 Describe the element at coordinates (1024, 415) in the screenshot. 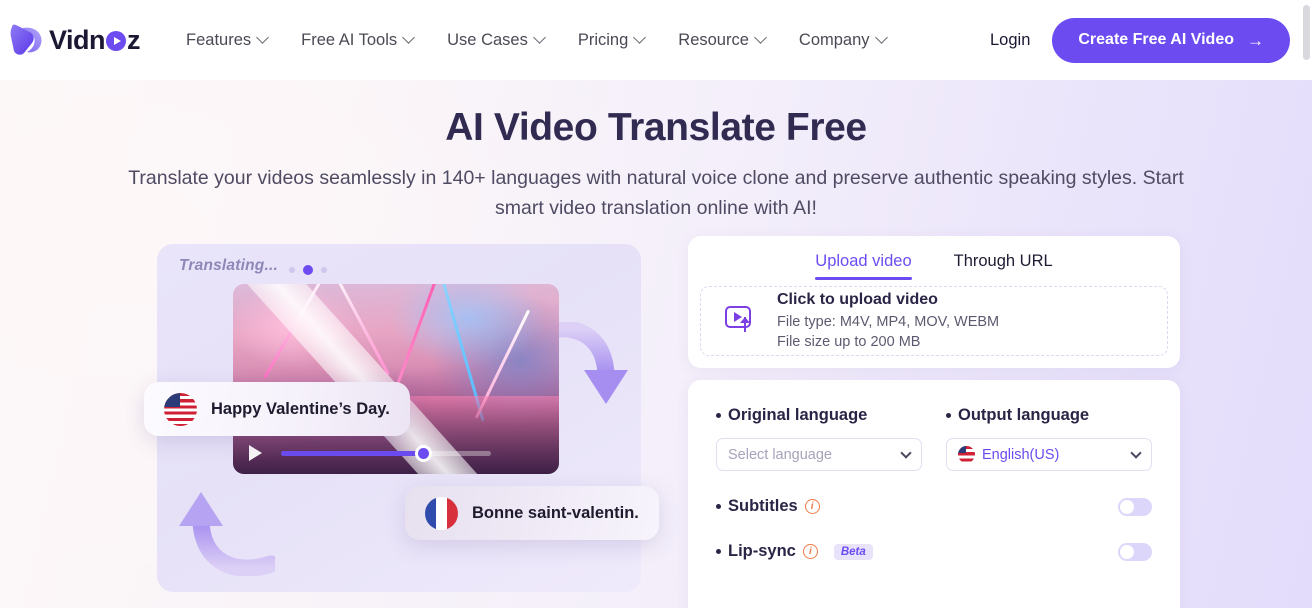

I see `label-text: Output language` at that location.